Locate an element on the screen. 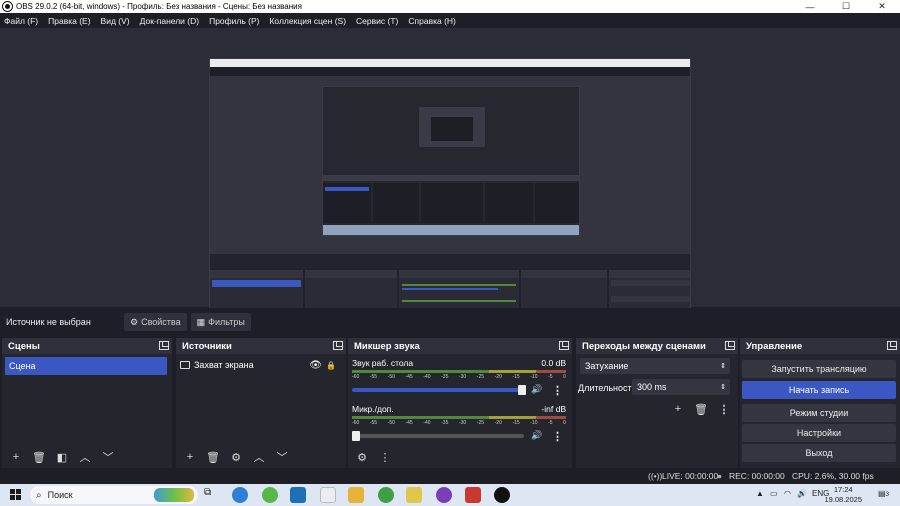 Image resolution: width=900 pixels, height=506 pixels. filters-label: Фильтры is located at coordinates (226, 322).